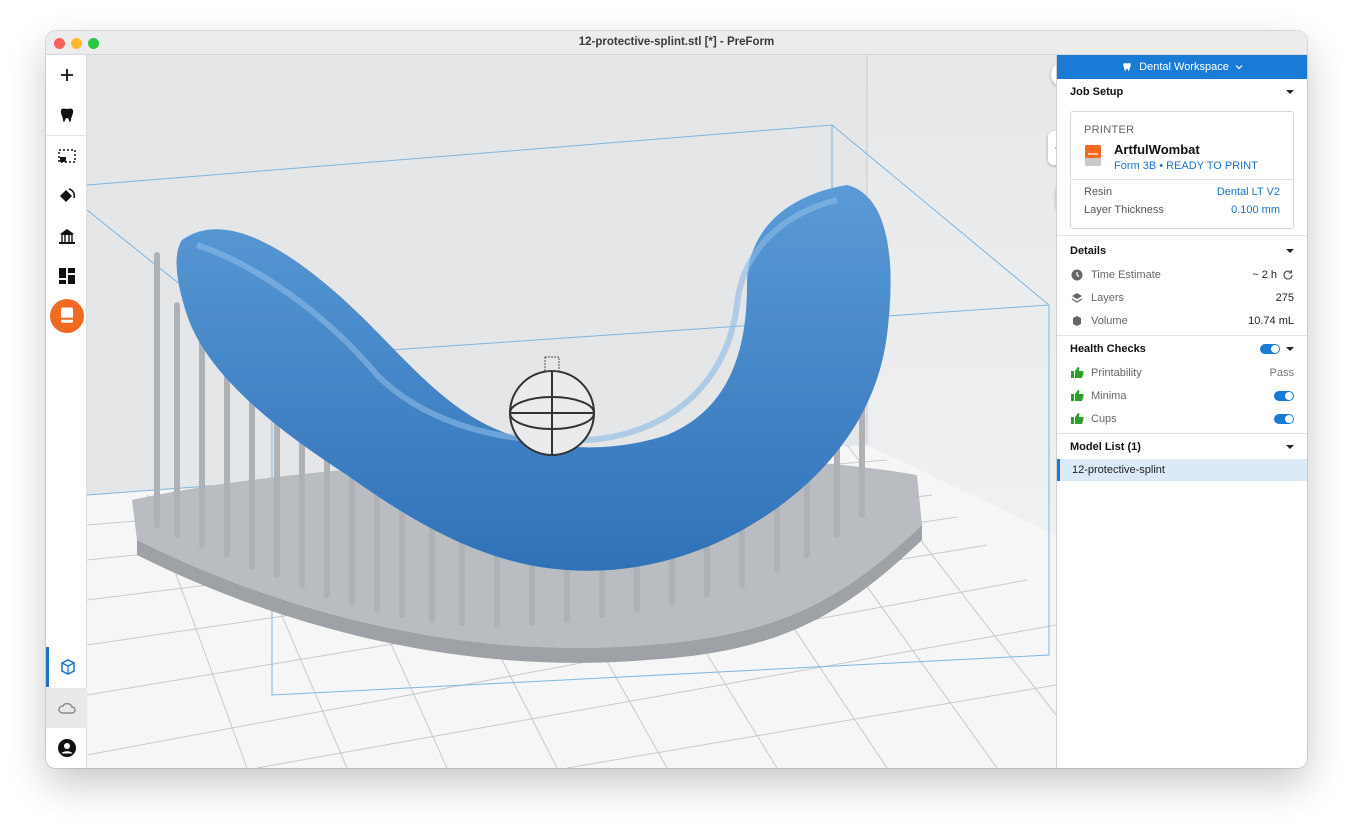  I want to click on job-setup-header: Job Setup, so click(1182, 91).